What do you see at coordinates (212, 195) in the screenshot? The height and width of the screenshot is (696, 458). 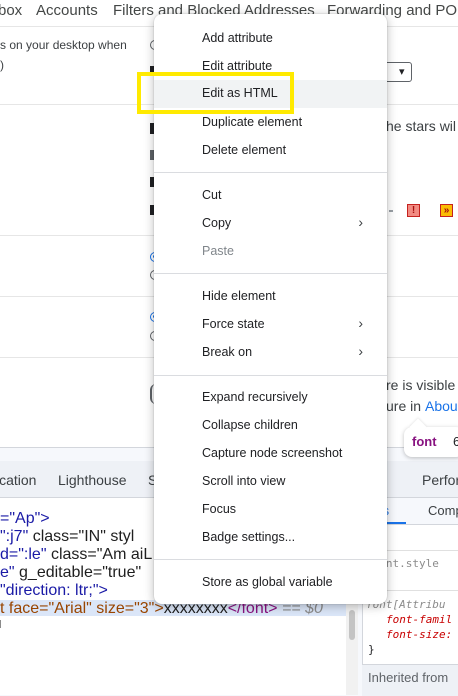 I see `menu-item-label: Cut` at bounding box center [212, 195].